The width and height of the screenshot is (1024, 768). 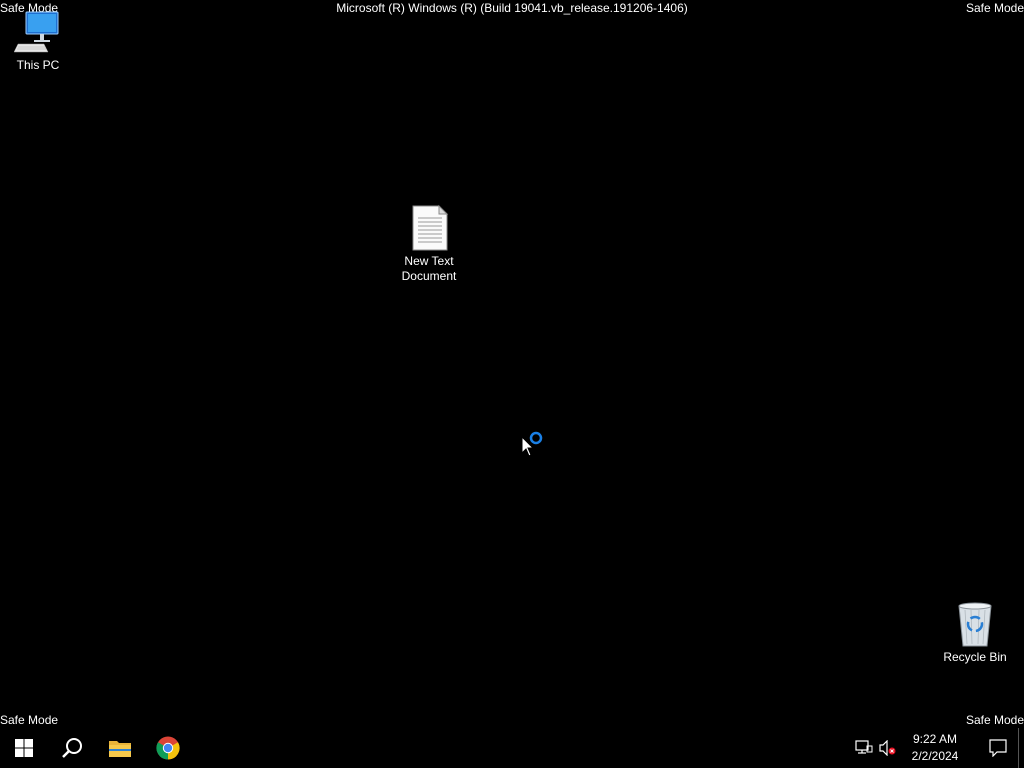 I want to click on search-button, so click(x=72, y=748).